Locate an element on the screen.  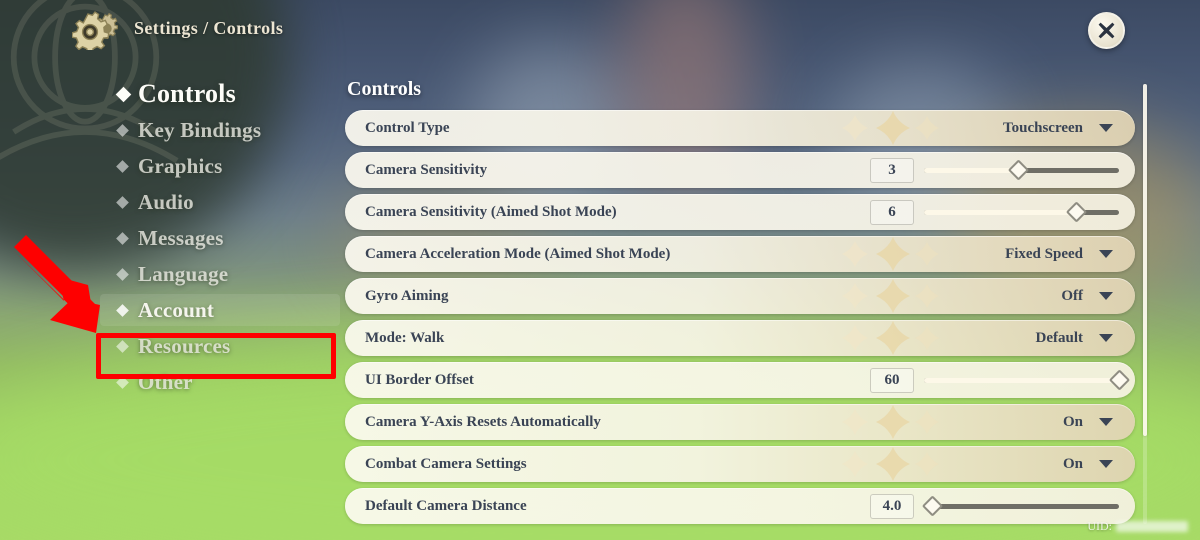
setting-label: Control Type is located at coordinates (407, 127).